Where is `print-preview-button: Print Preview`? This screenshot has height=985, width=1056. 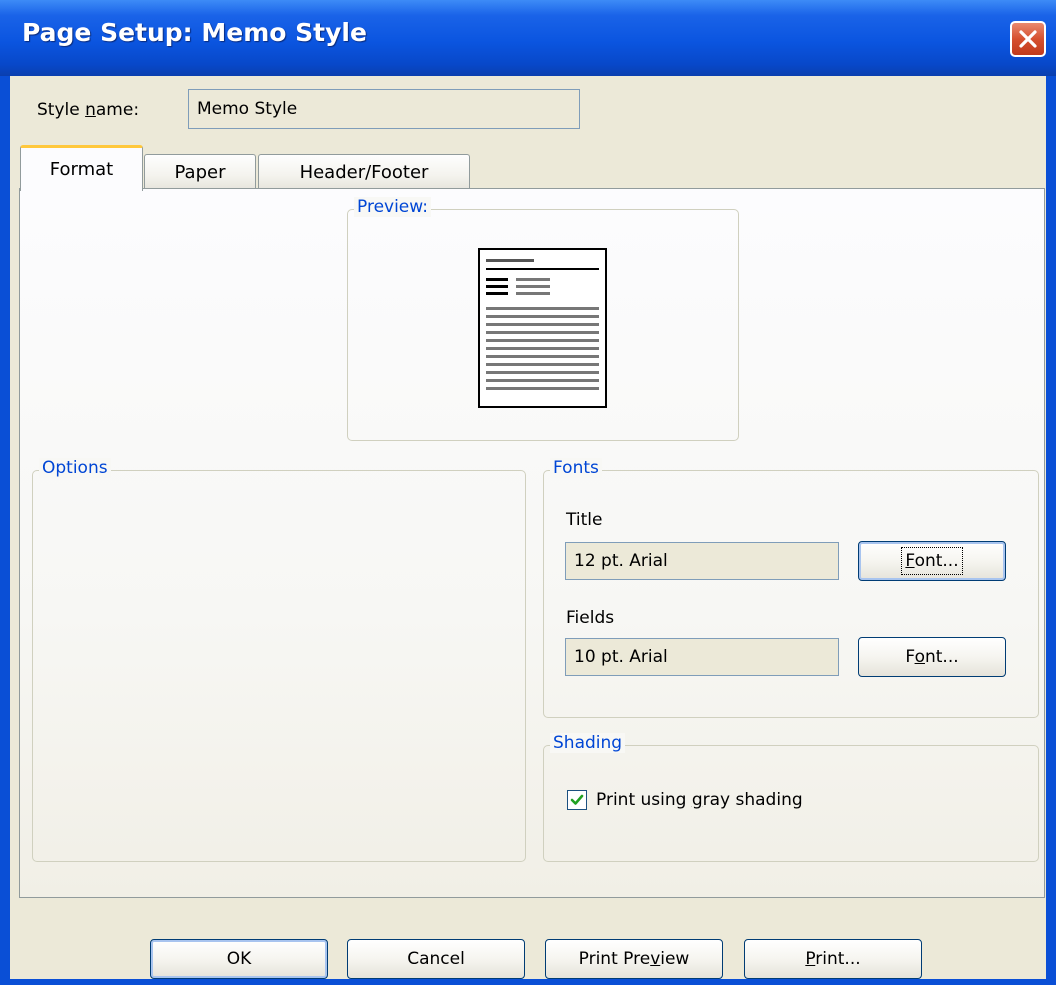
print-preview-button: Print Preview is located at coordinates (634, 959).